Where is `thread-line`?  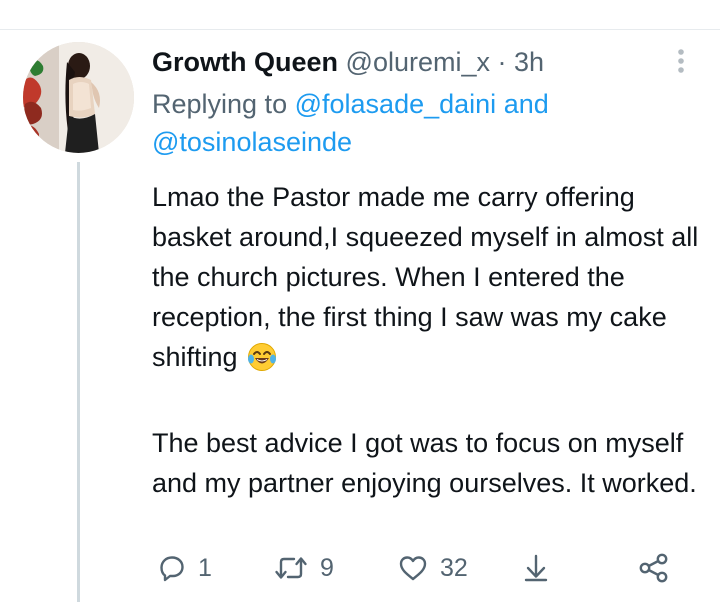
thread-line is located at coordinates (78, 382).